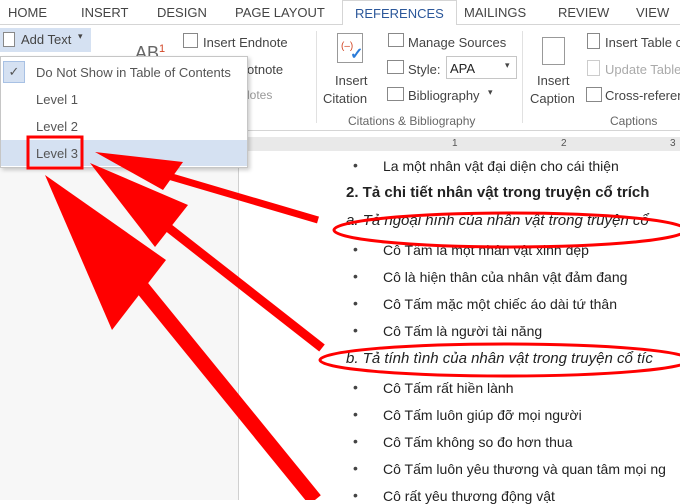 This screenshot has width=680, height=504. Describe the element at coordinates (395, 94) in the screenshot. I see `bibliography-icon` at that location.